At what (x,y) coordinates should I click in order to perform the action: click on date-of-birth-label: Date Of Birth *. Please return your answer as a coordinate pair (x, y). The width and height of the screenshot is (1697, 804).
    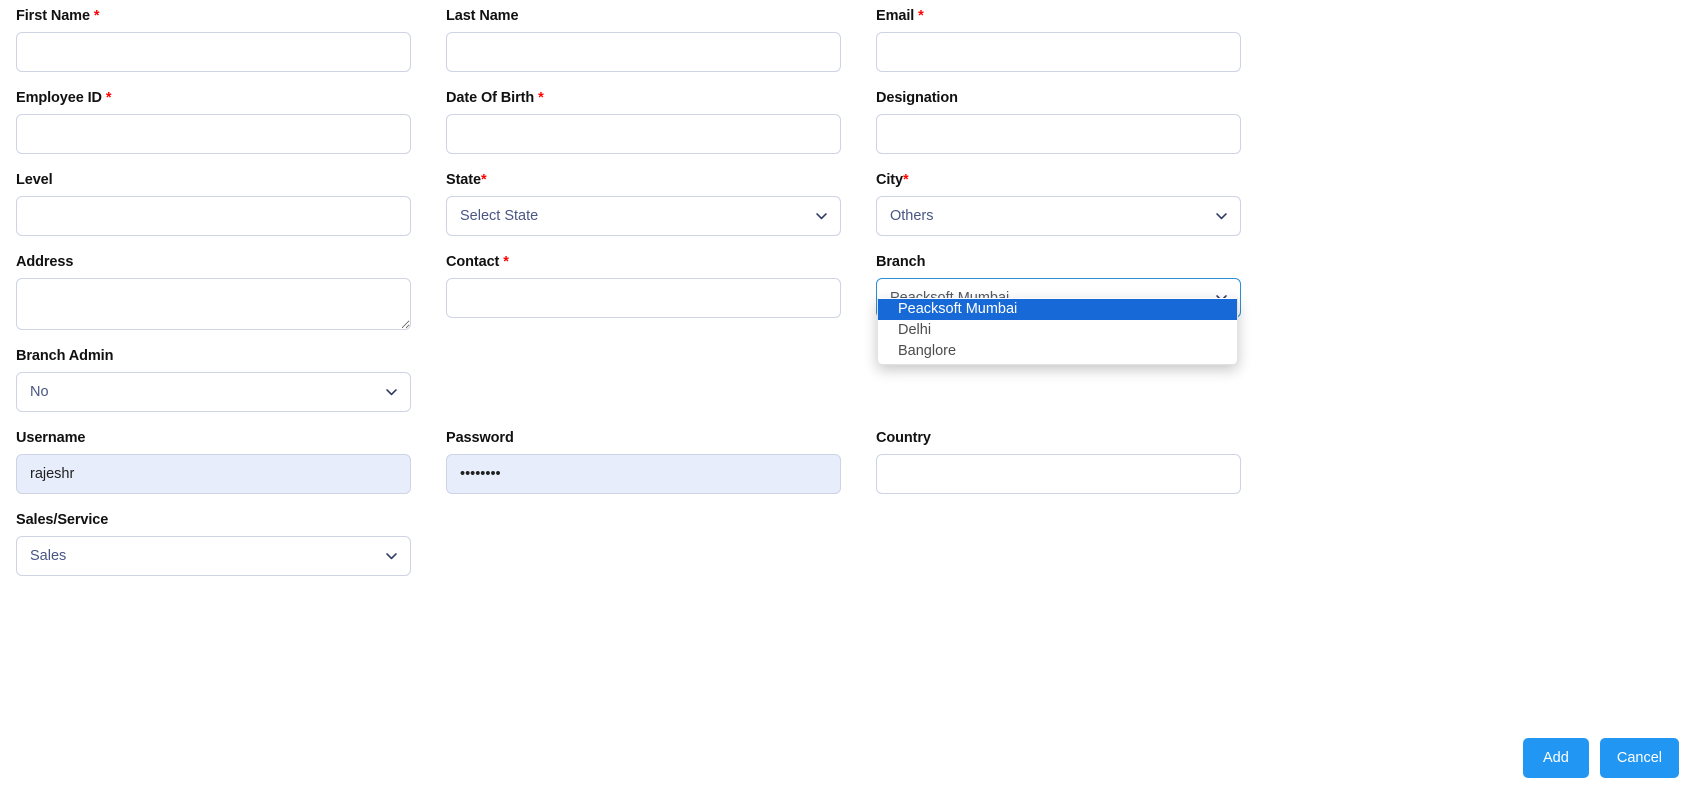
    Looking at the image, I should click on (495, 98).